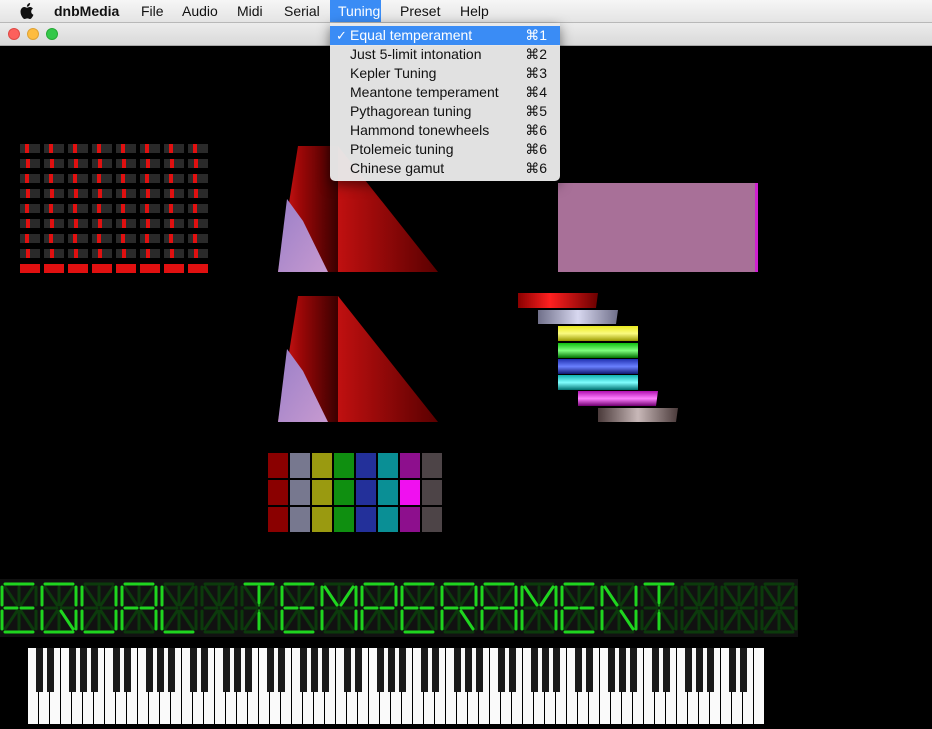 The image size is (932, 729). What do you see at coordinates (200, 11) in the screenshot?
I see `menu-audio: Audio` at bounding box center [200, 11].